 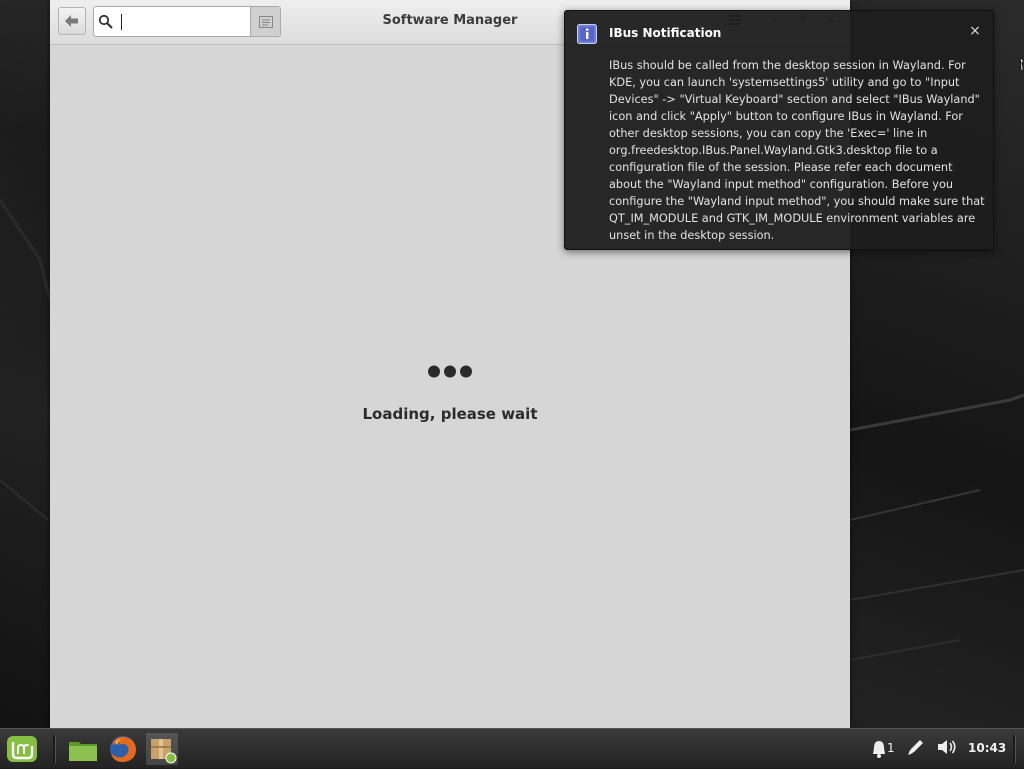 I want to click on firefox-launcher, so click(x=123, y=749).